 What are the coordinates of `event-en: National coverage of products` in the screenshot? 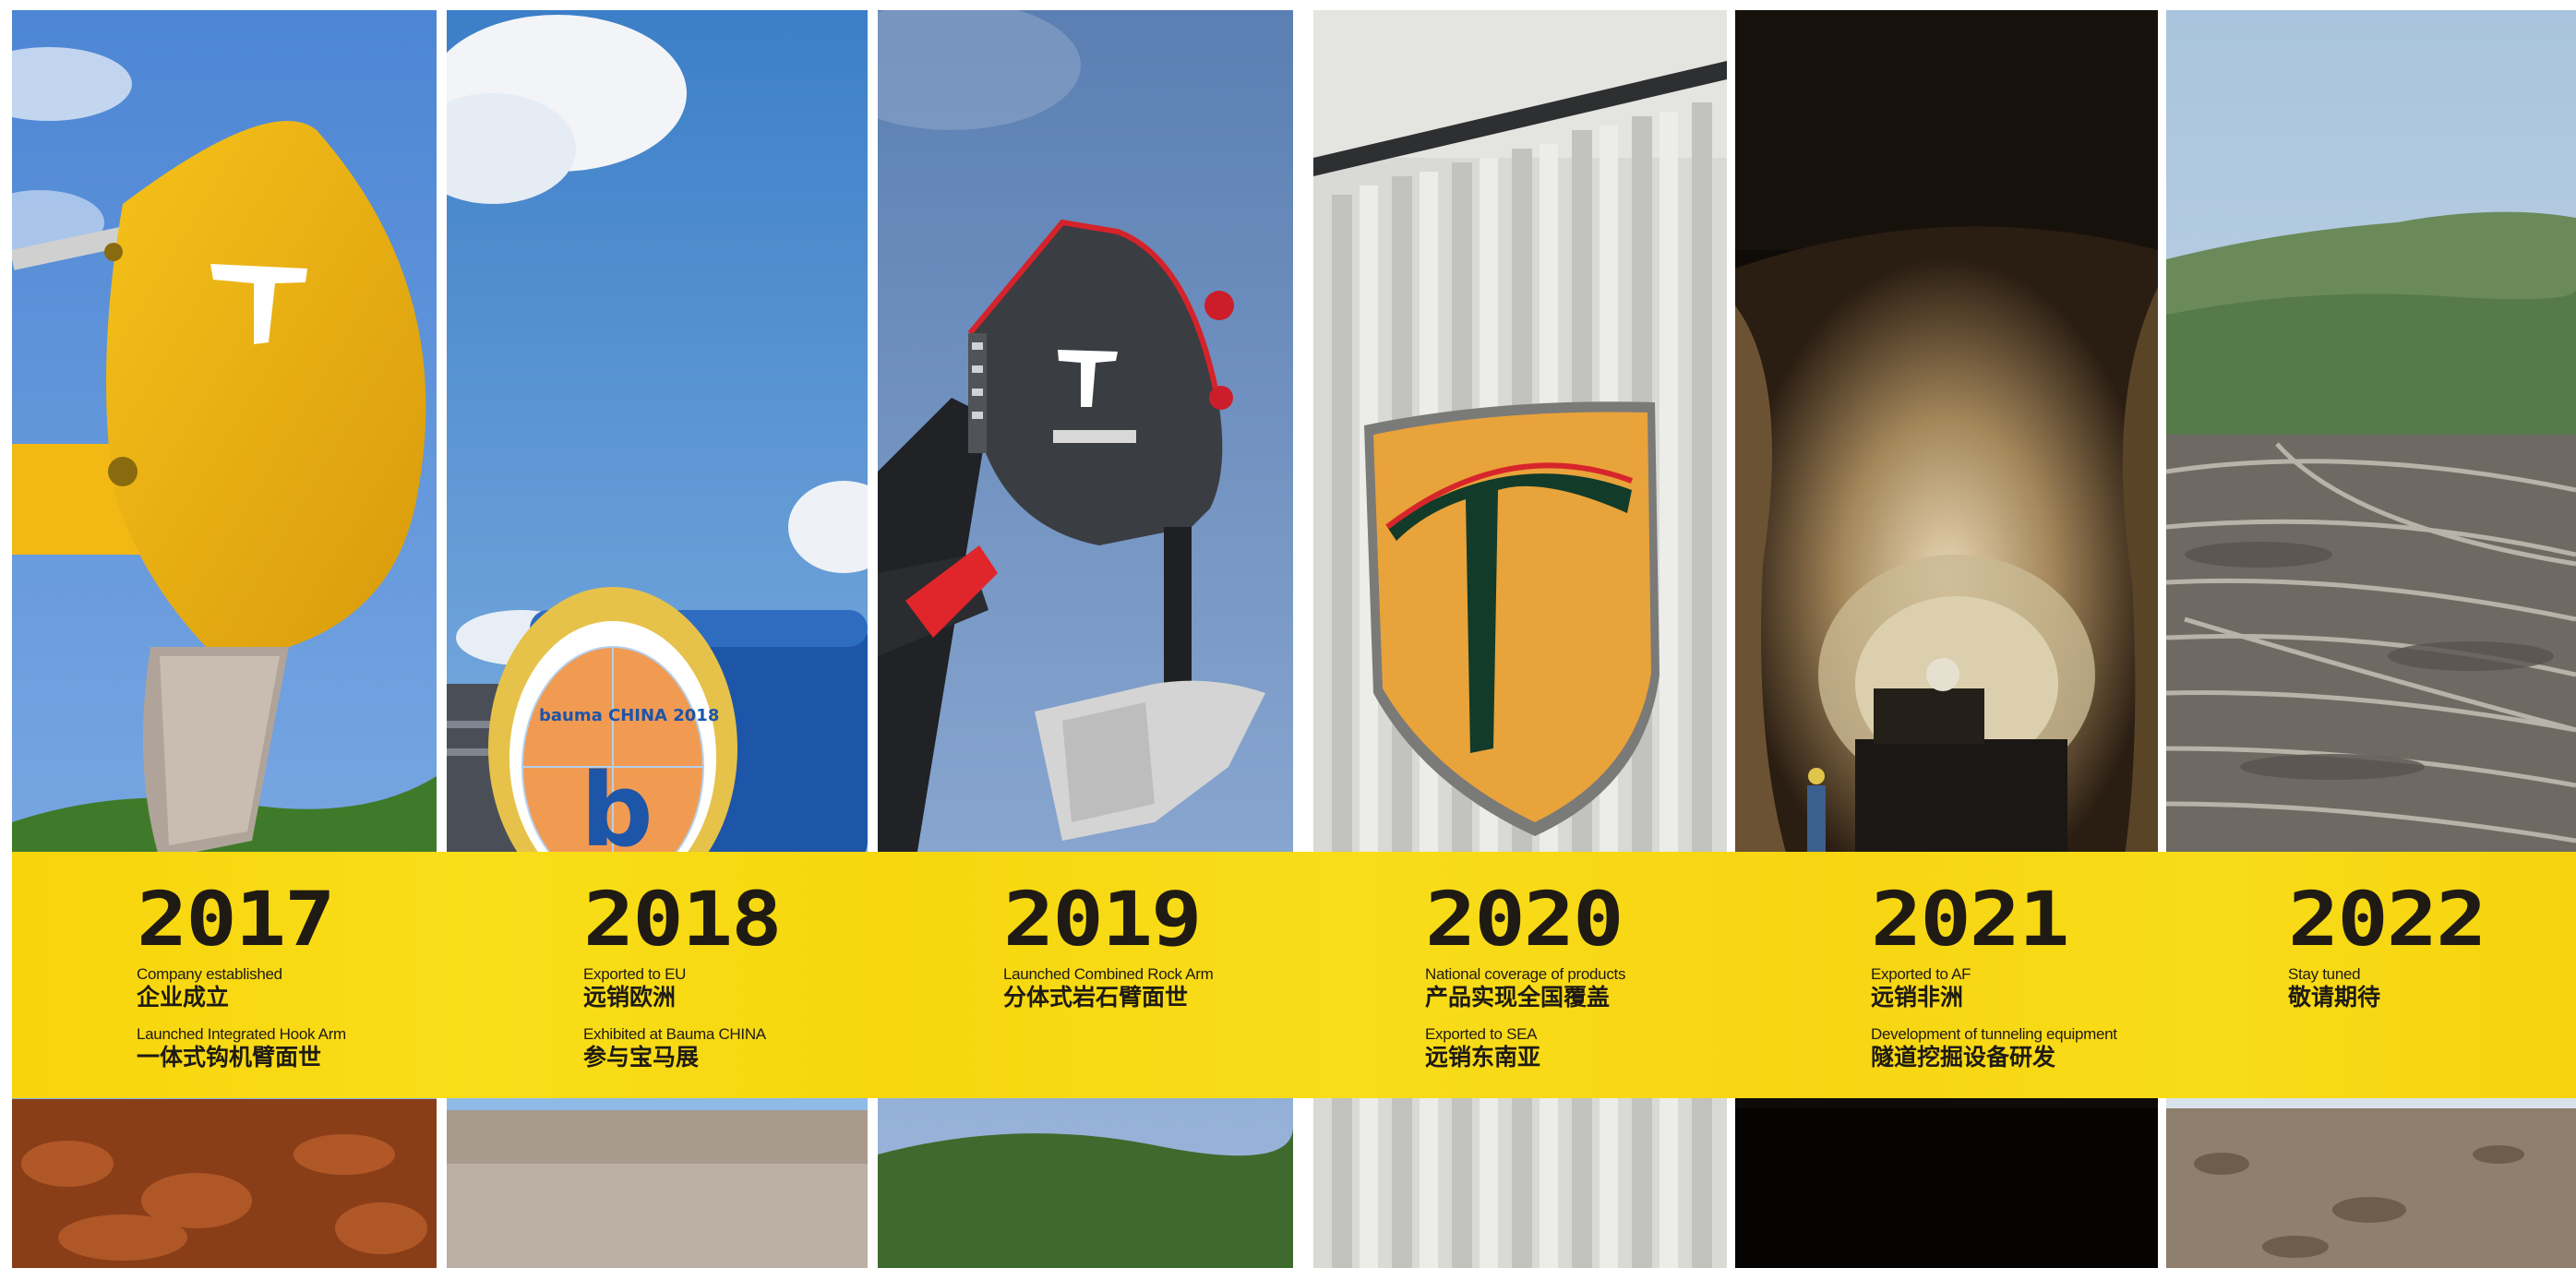 It's located at (1526, 974).